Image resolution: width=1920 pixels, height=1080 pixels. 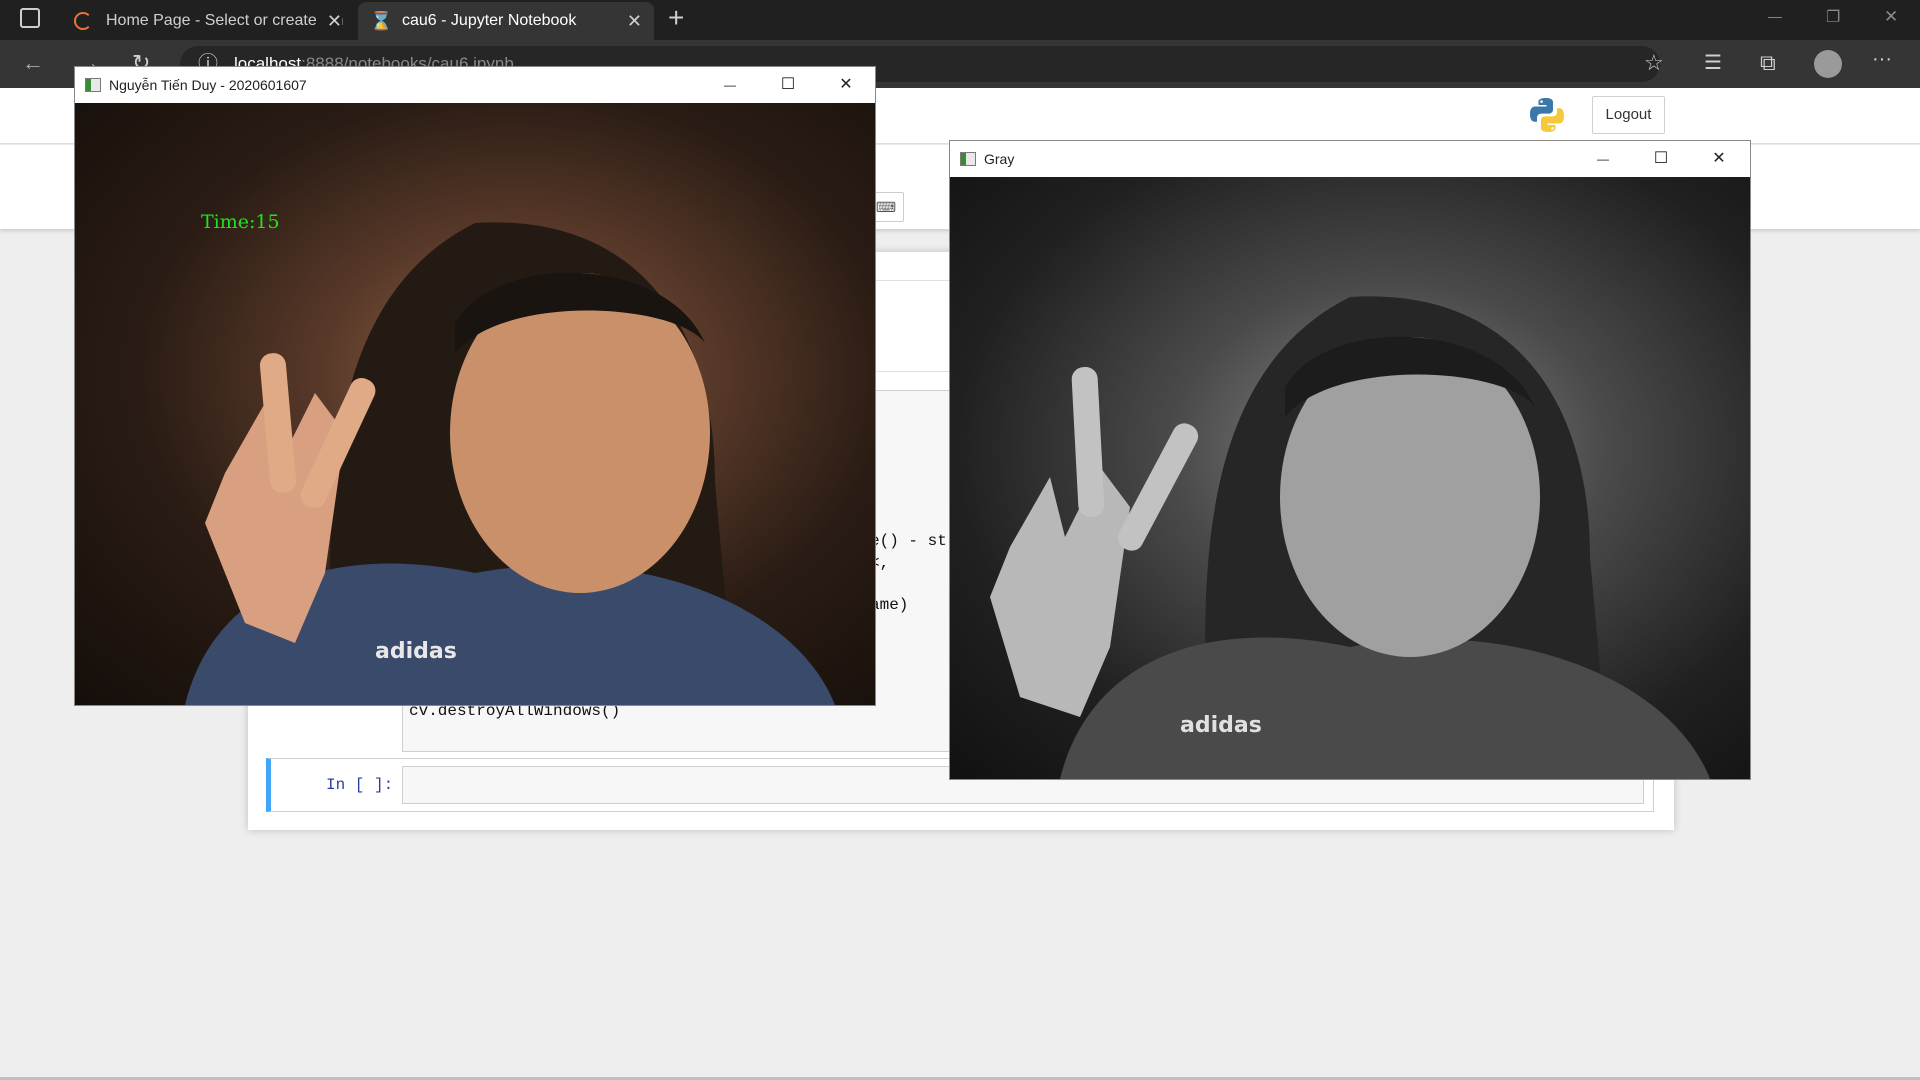 What do you see at coordinates (676, 18) in the screenshot?
I see `new-tab-button: +` at bounding box center [676, 18].